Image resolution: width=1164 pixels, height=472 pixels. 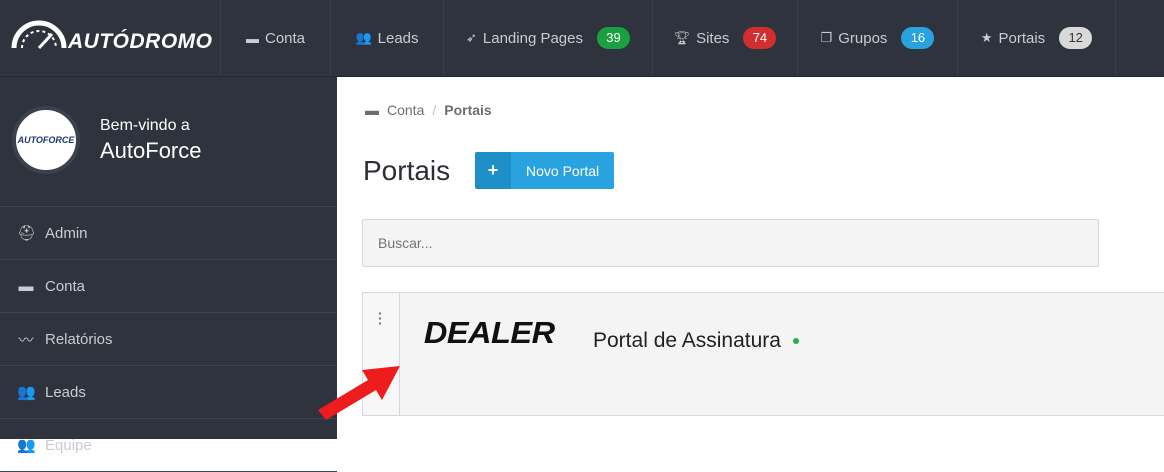 I want to click on nav-landing-pages: ➶ Landing Pages 39, so click(x=548, y=38).